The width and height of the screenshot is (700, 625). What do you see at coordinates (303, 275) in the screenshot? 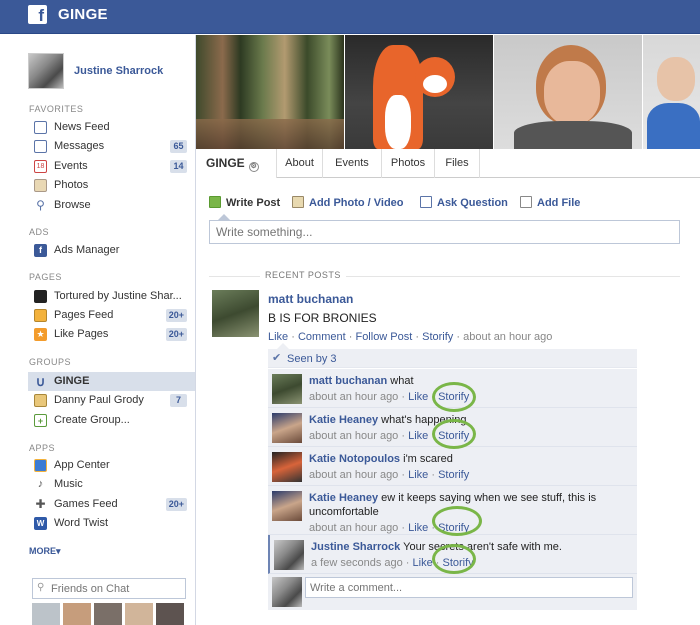
I see `recent-posts-heading: RECENT POSTS` at bounding box center [303, 275].